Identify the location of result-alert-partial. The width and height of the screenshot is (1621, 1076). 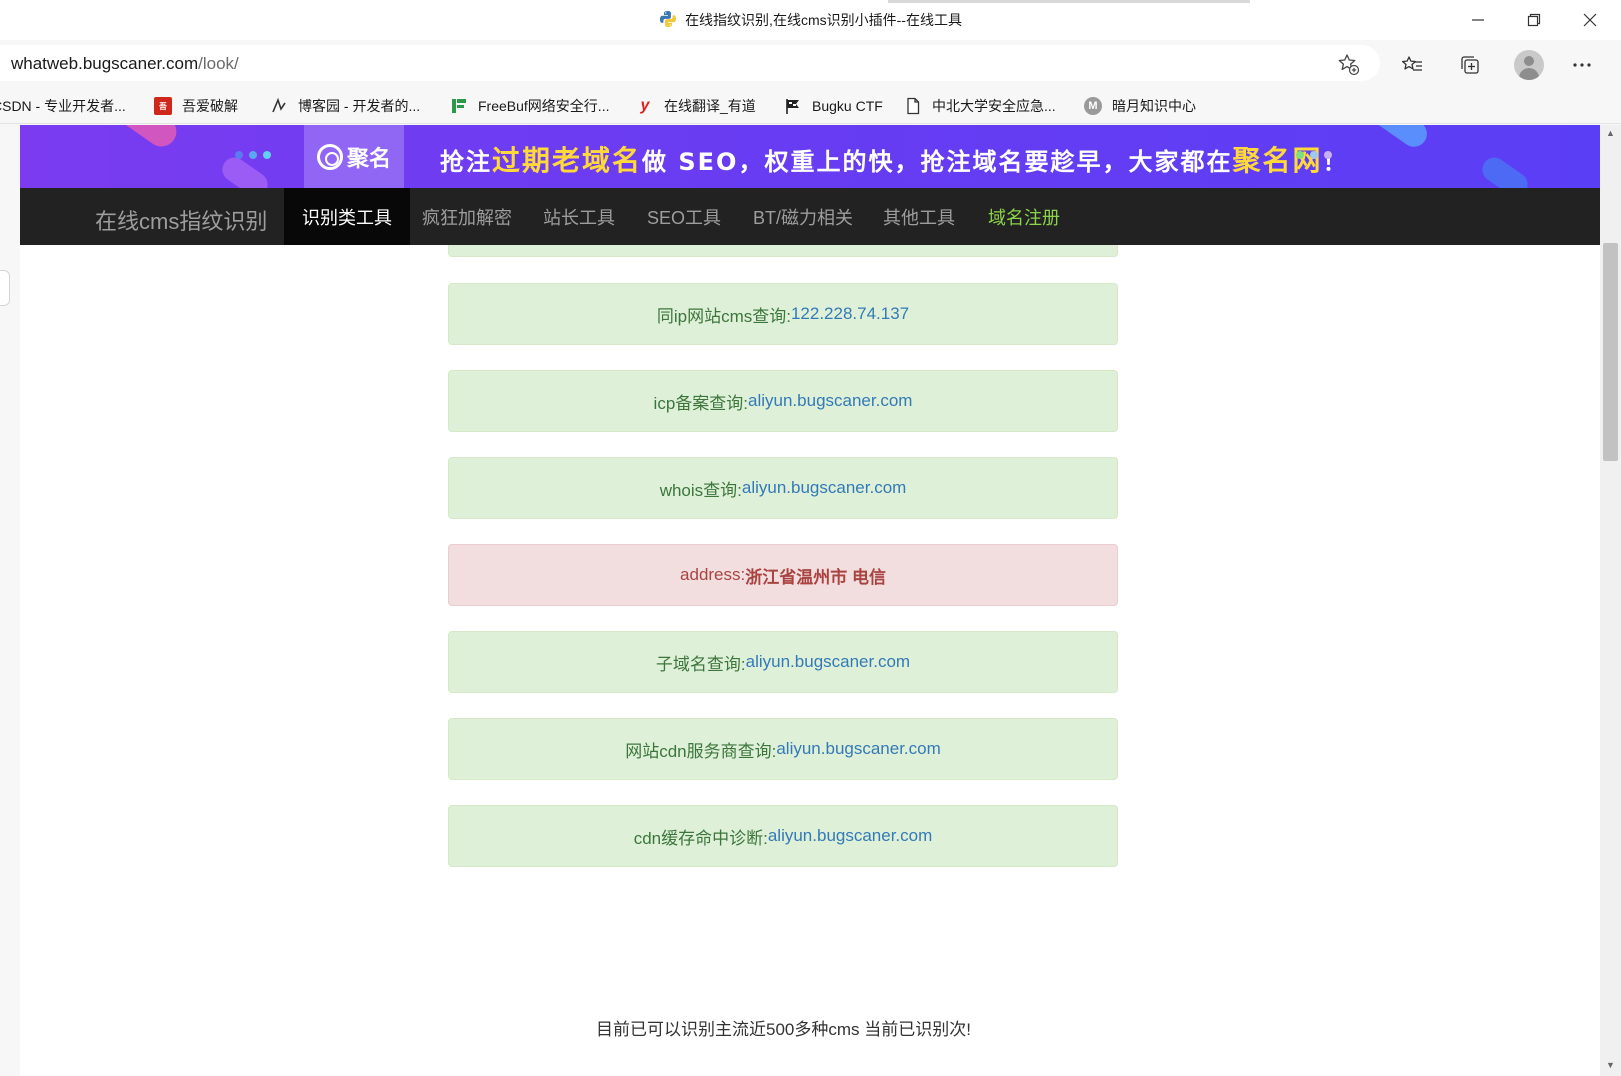
(783, 251).